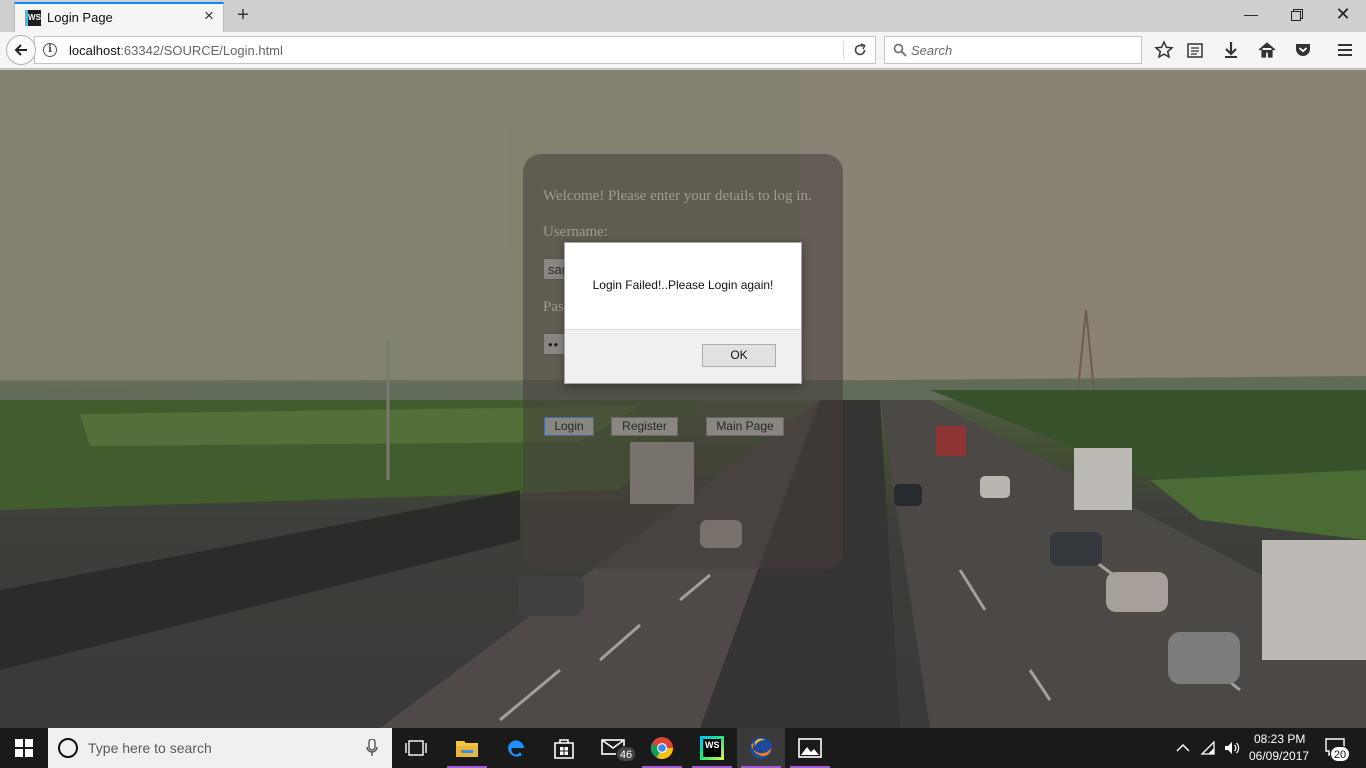  What do you see at coordinates (683, 16) in the screenshot?
I see `browser-tab-bar: WS Login Page × + — ✕` at bounding box center [683, 16].